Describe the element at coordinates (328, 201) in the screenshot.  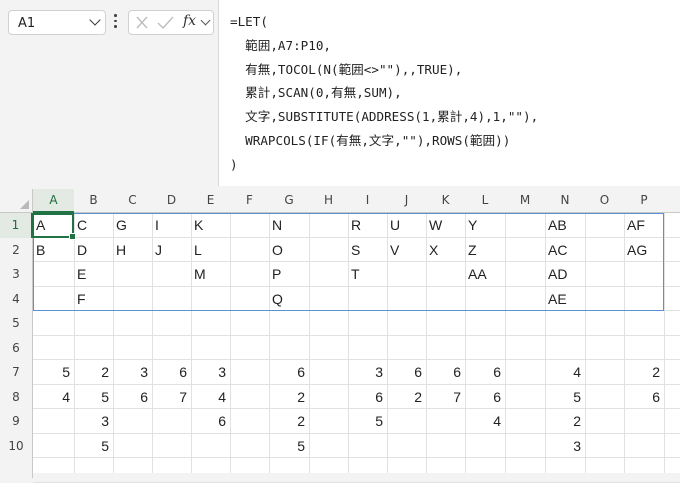
I see `column-header-h: H` at that location.